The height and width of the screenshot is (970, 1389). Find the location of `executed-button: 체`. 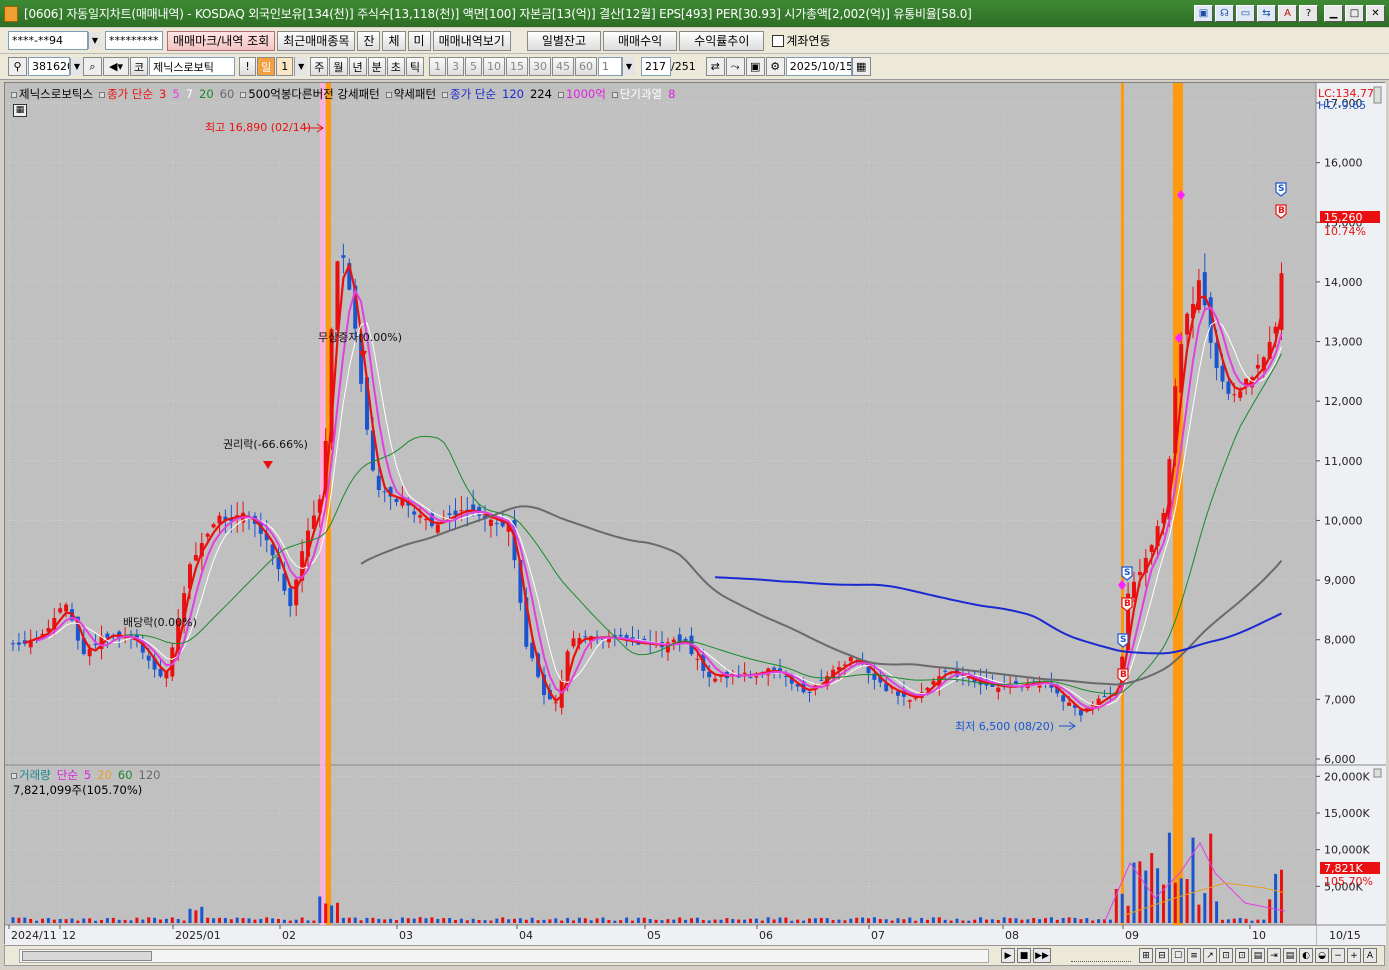

executed-button: 체 is located at coordinates (394, 40).